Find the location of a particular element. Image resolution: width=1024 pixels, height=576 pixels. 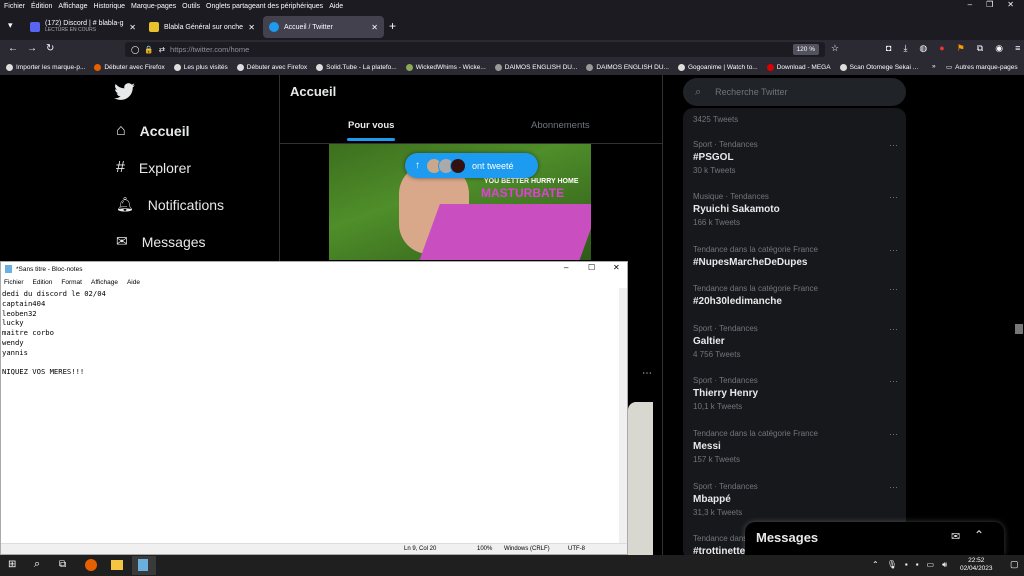

firefox-icon is located at coordinates (91, 565).